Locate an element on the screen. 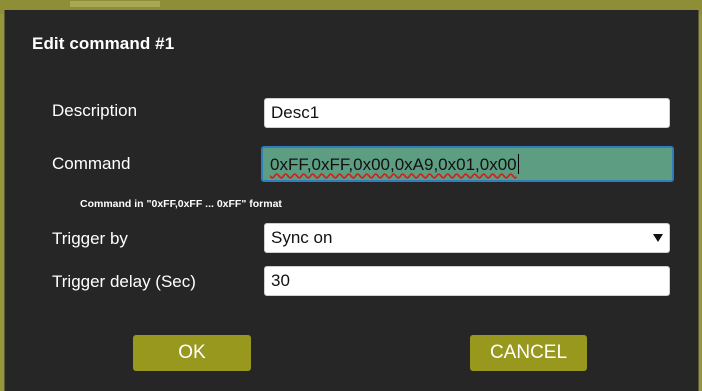 Image resolution: width=702 pixels, height=391 pixels. background-ghost-text is located at coordinates (115, 4).